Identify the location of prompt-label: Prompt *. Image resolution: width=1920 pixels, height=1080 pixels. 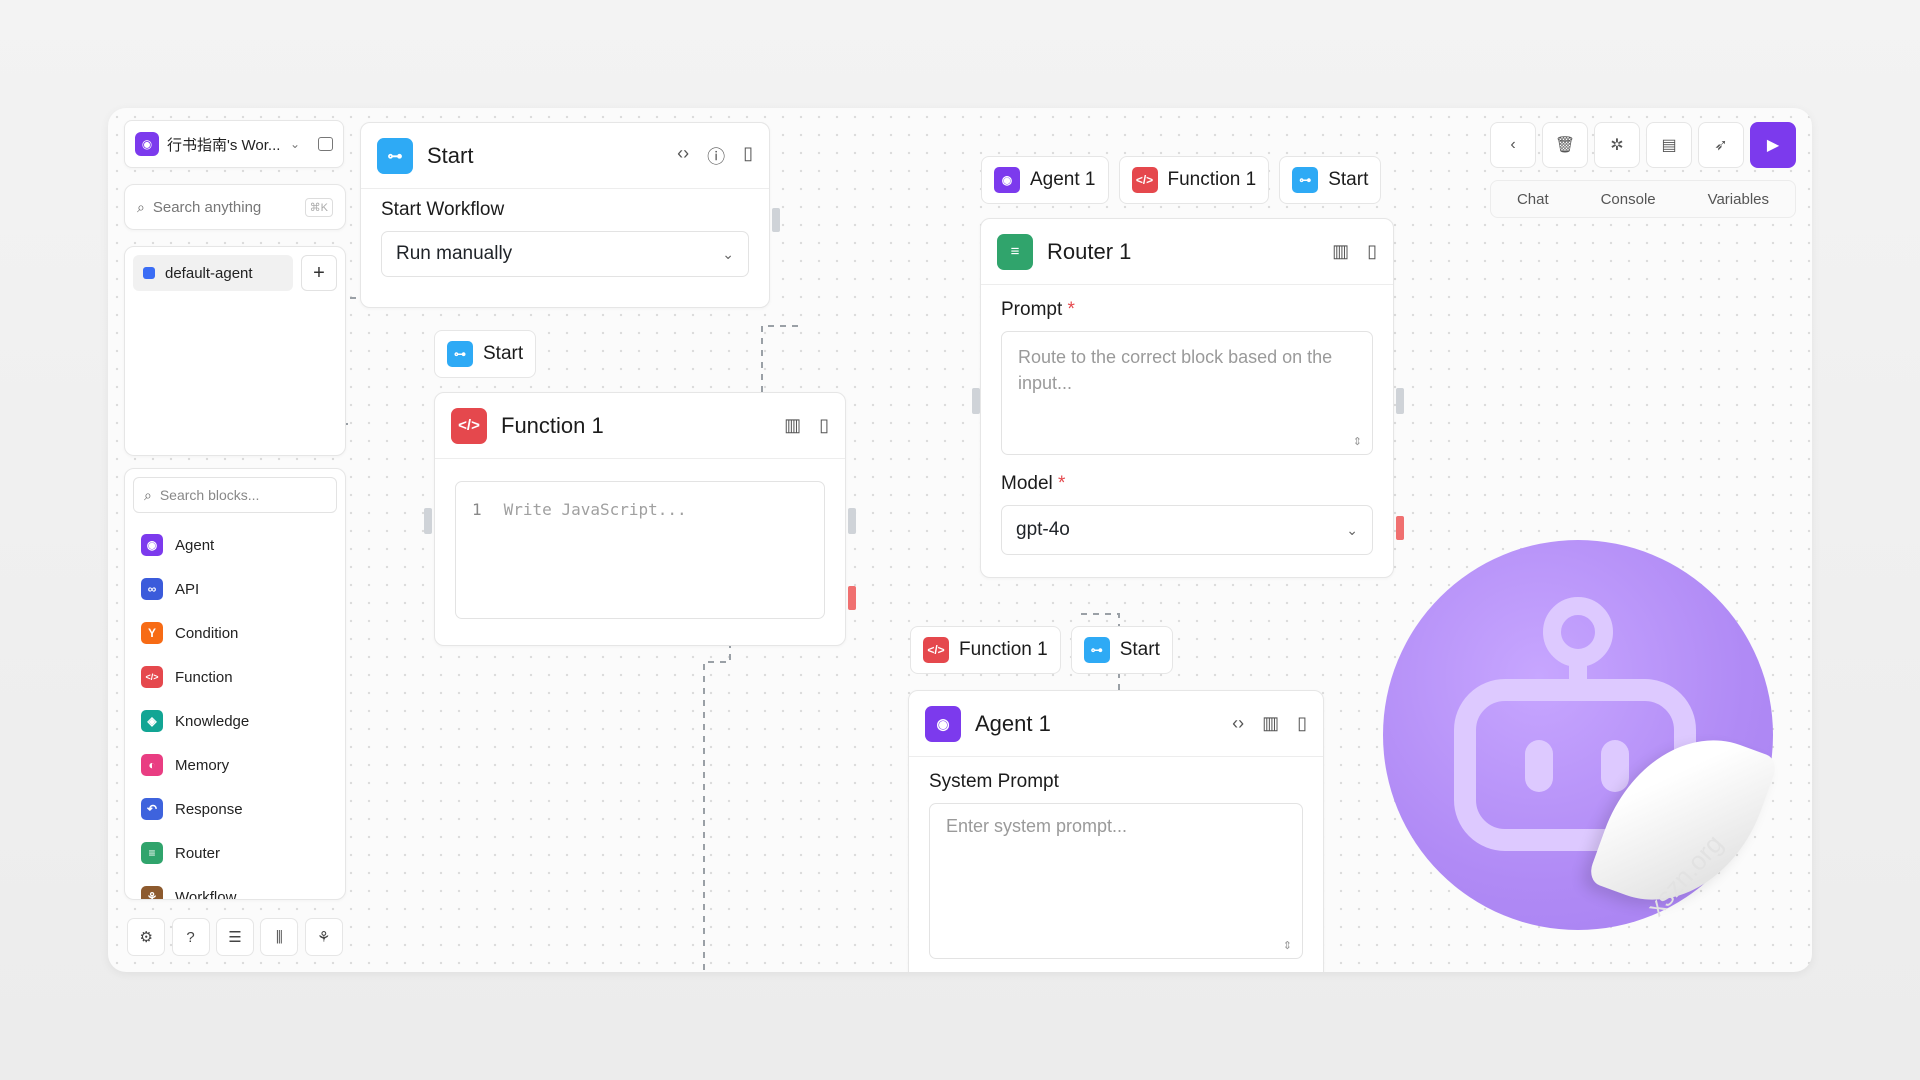
(1187, 310).